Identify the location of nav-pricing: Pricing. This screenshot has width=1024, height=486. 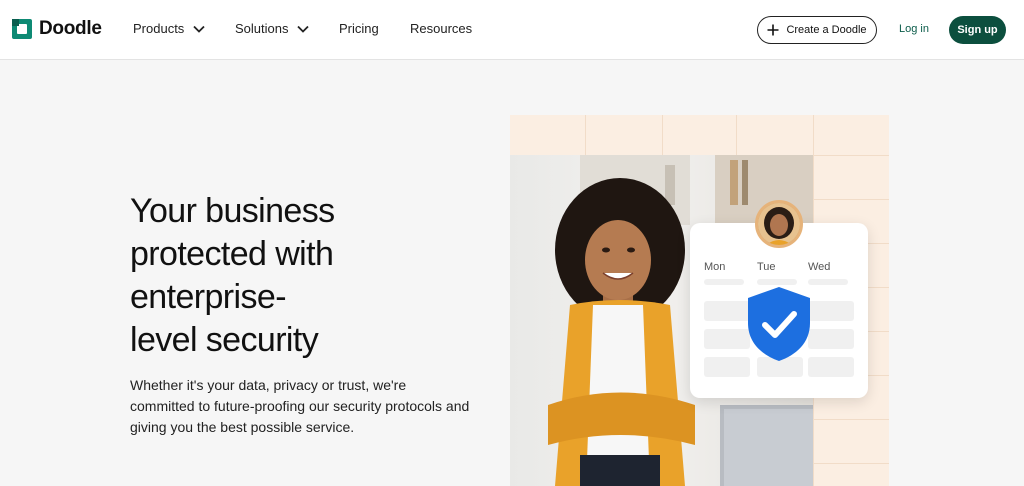
(359, 28).